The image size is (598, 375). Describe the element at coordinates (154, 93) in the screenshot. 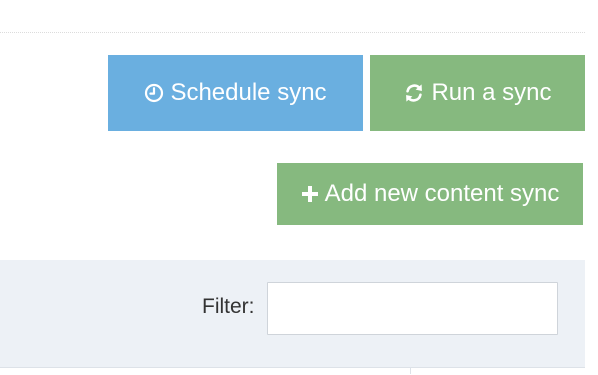

I see `clock-icon` at that location.